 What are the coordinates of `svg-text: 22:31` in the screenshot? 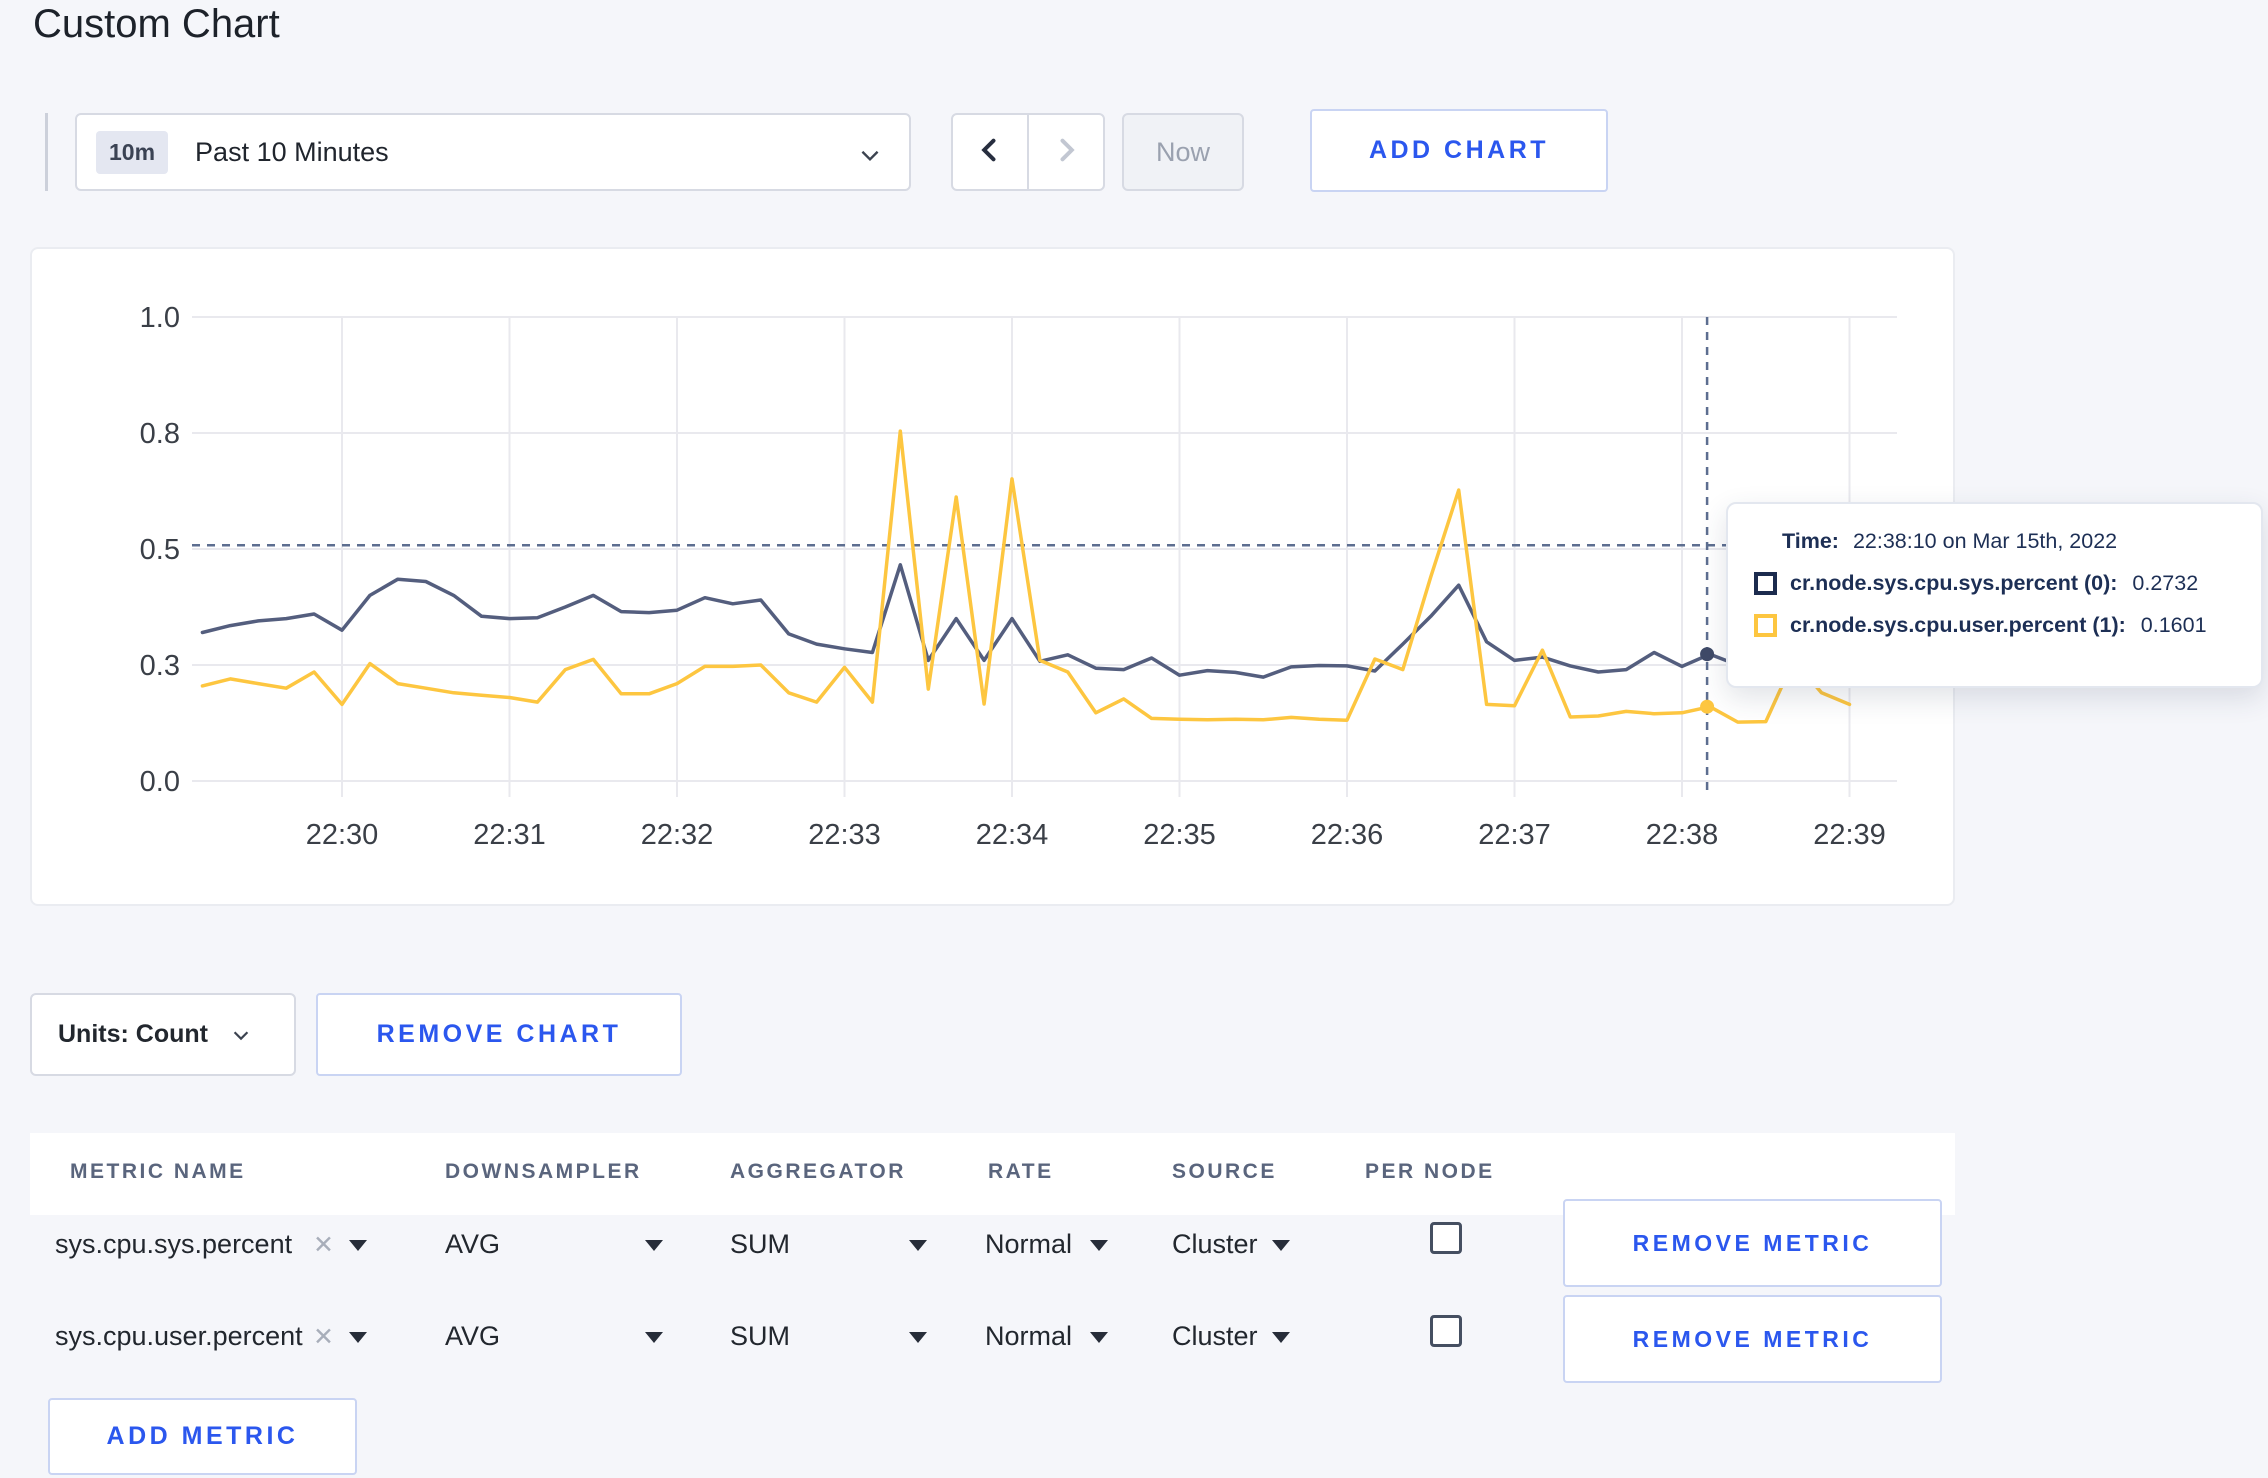 It's located at (509, 835).